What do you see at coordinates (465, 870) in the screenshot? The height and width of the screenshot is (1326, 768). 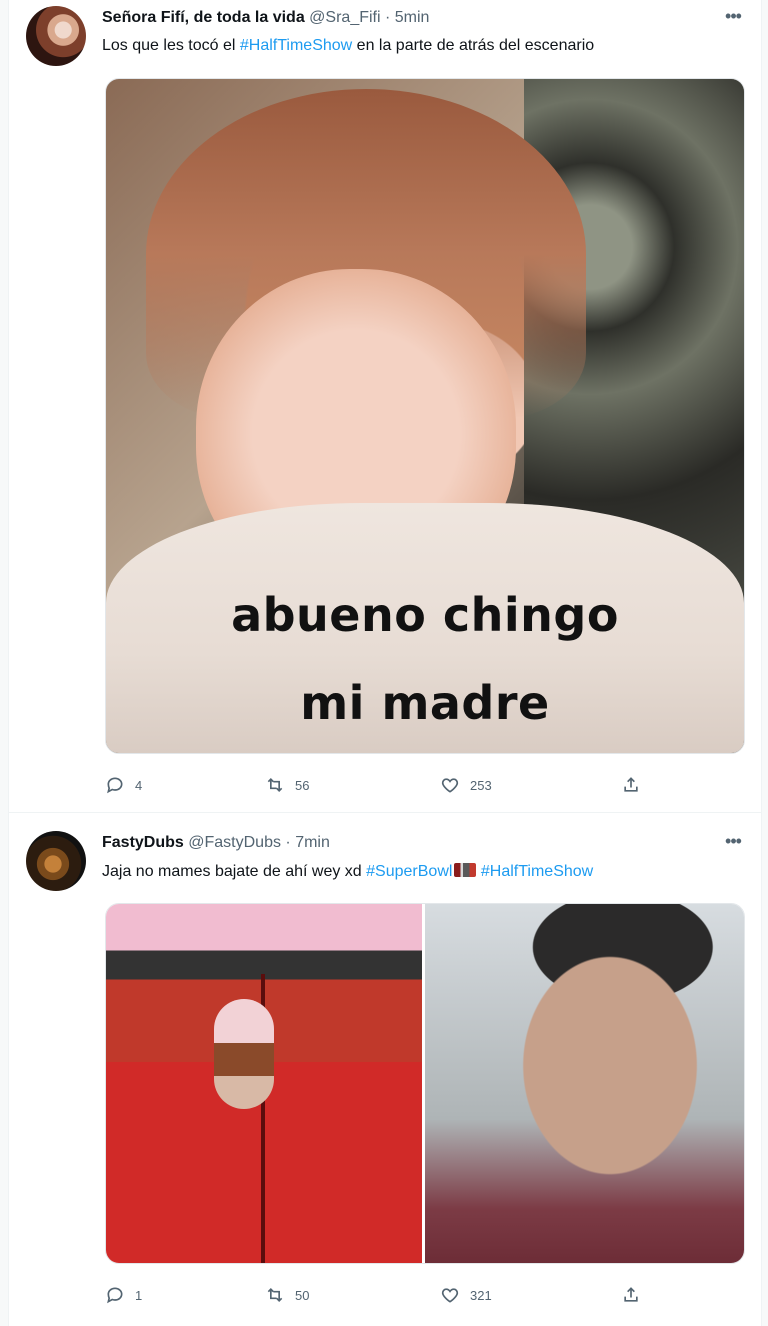 I see `superbowl-emoji-icon` at bounding box center [465, 870].